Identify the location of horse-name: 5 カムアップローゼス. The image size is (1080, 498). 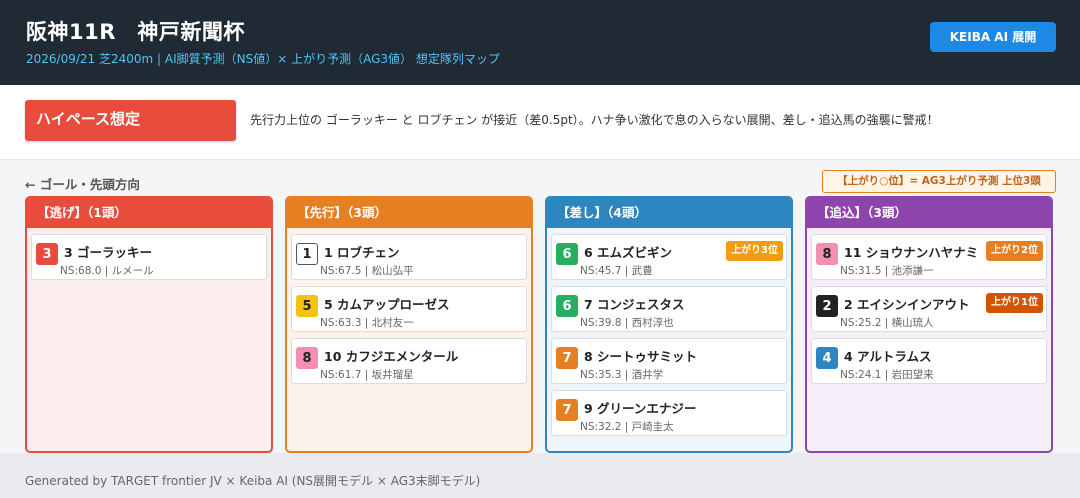
(387, 304).